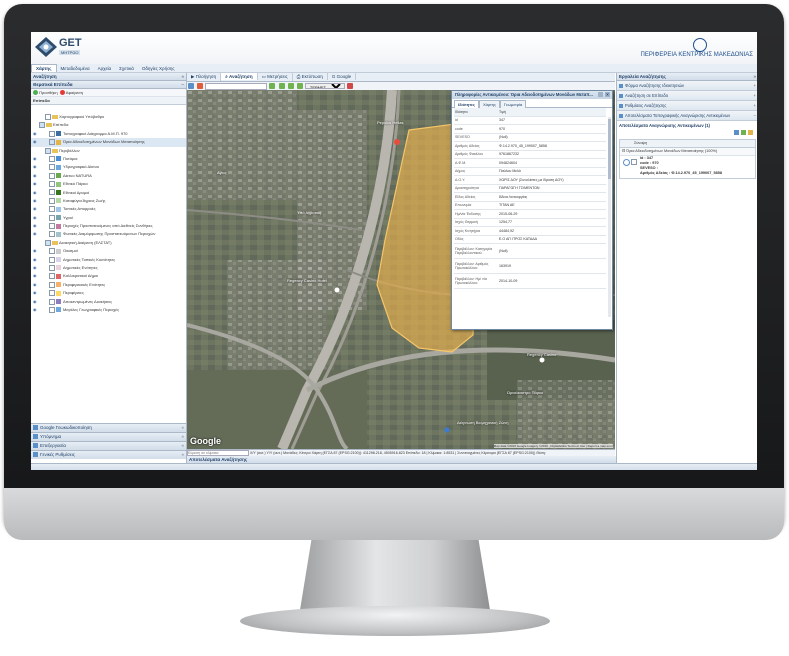  I want to click on remove-icon, so click(62, 93).